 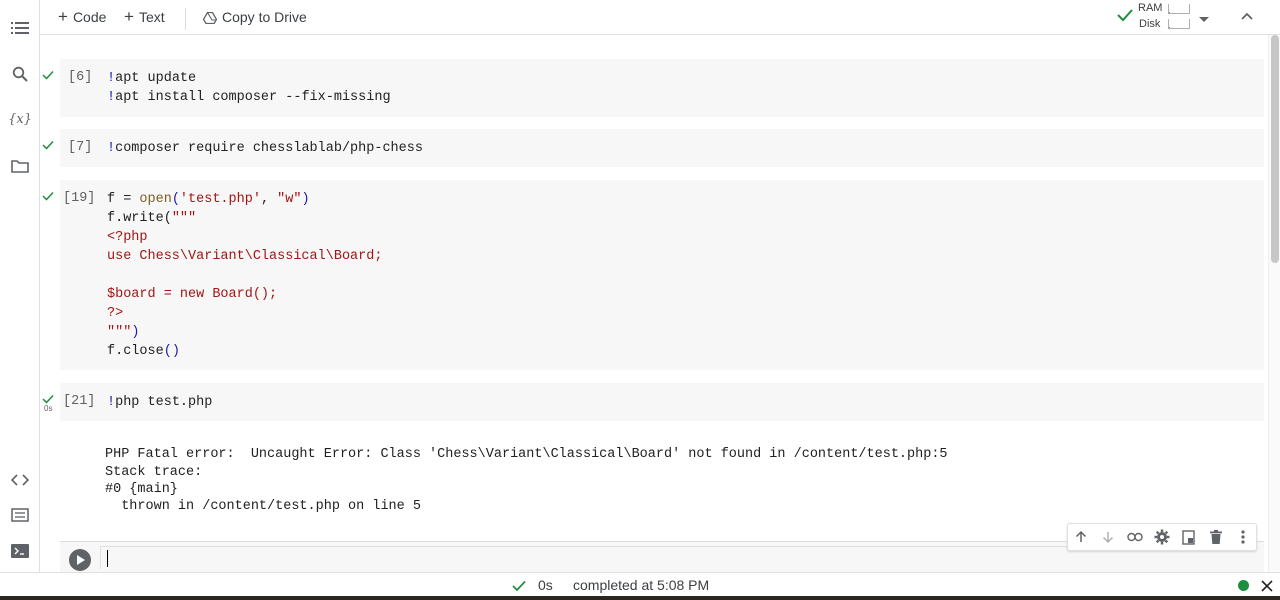 I want to click on status-duration: 0s, so click(x=545, y=585).